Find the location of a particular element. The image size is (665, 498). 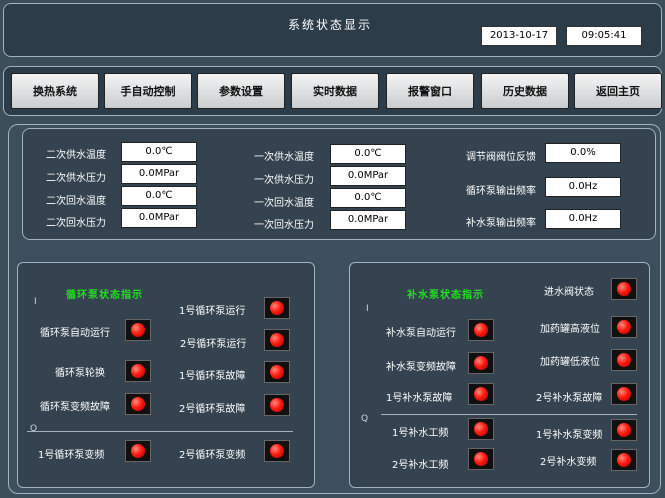

nav-param-settings-button: 参数设置 is located at coordinates (241, 91).